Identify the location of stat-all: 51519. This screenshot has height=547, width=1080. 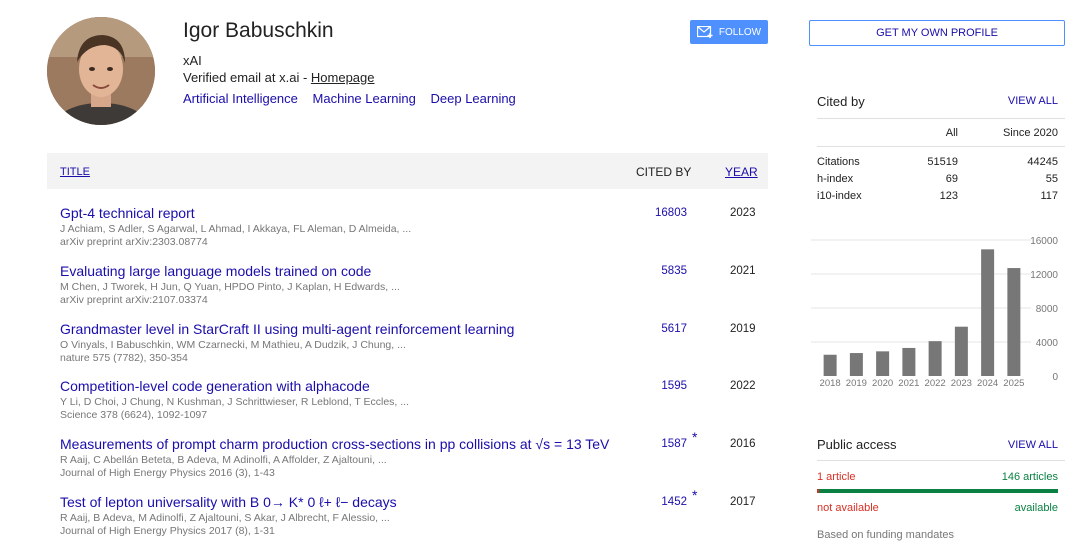
(942, 162).